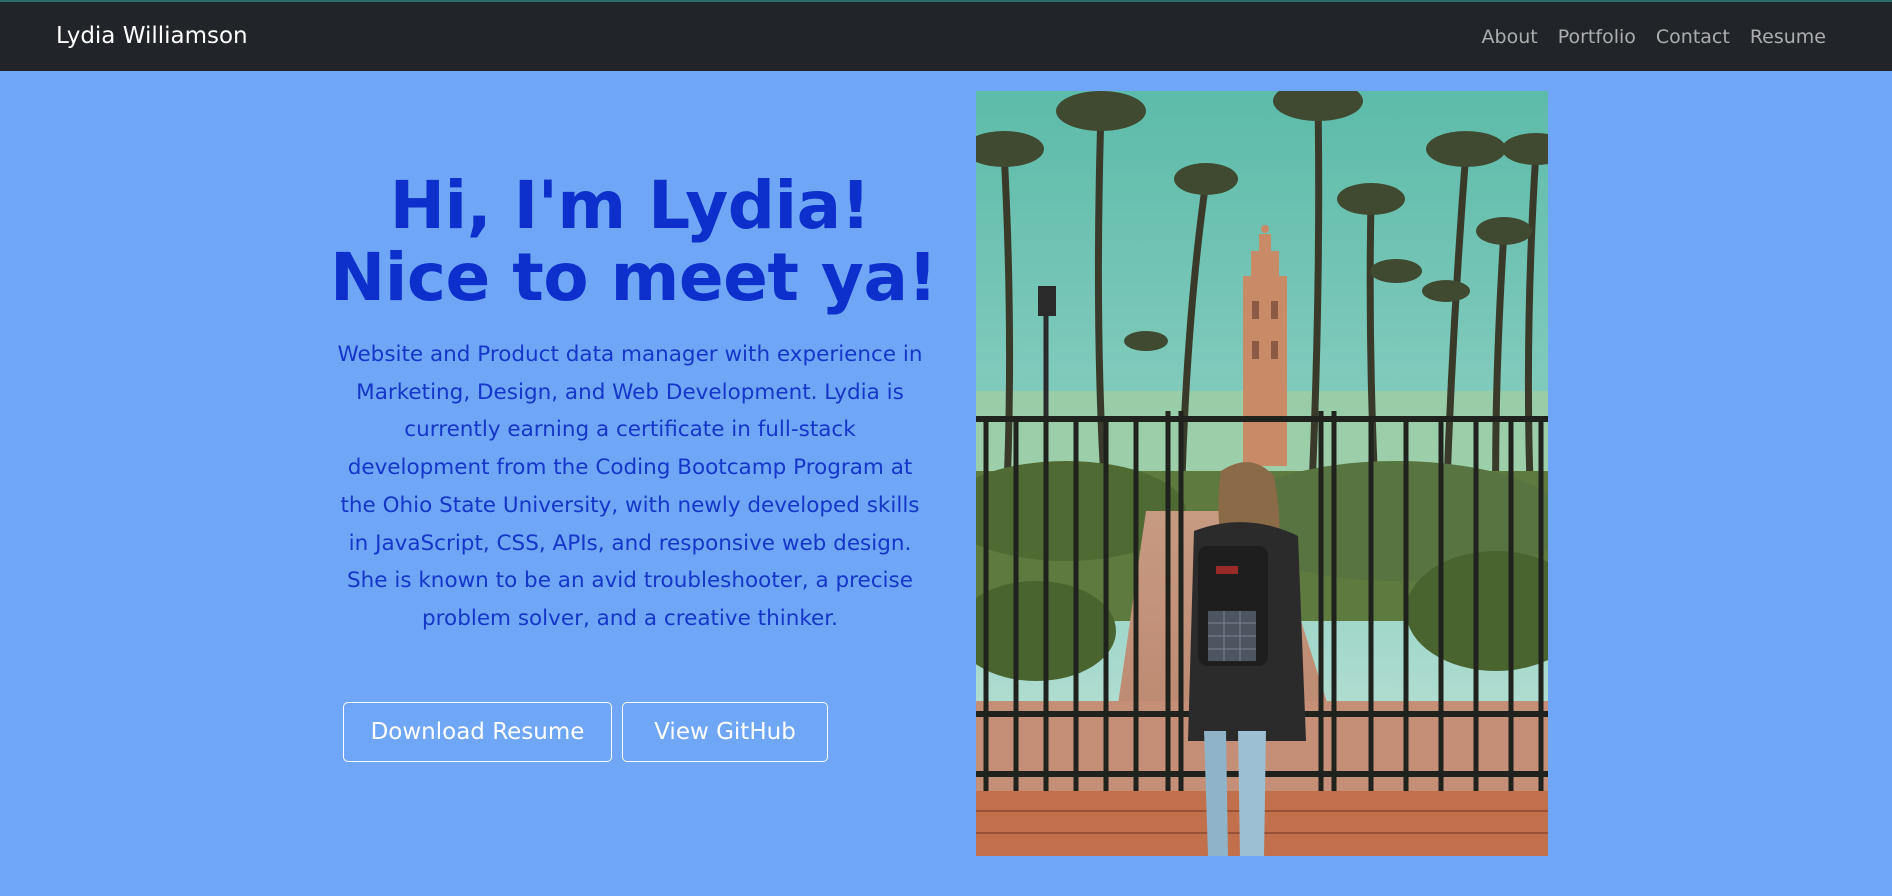 Image resolution: width=1892 pixels, height=896 pixels. I want to click on brand-link: Lydia Williamson, so click(152, 36).